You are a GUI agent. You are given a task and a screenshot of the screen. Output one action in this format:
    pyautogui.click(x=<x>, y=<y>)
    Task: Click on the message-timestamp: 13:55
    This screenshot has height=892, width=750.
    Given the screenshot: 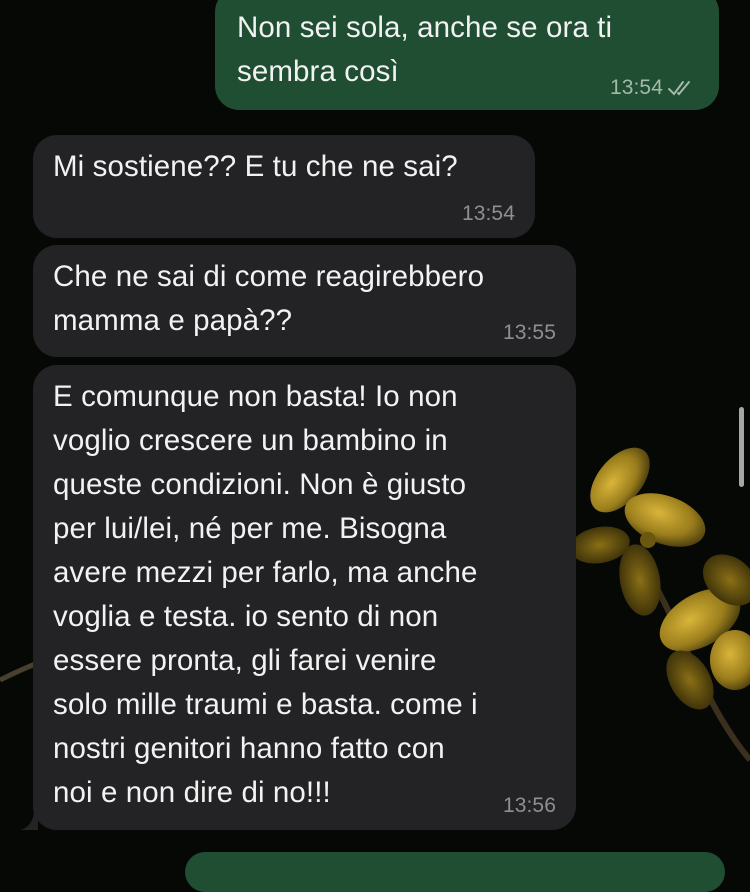 What is the action you would take?
    pyautogui.click(x=529, y=332)
    